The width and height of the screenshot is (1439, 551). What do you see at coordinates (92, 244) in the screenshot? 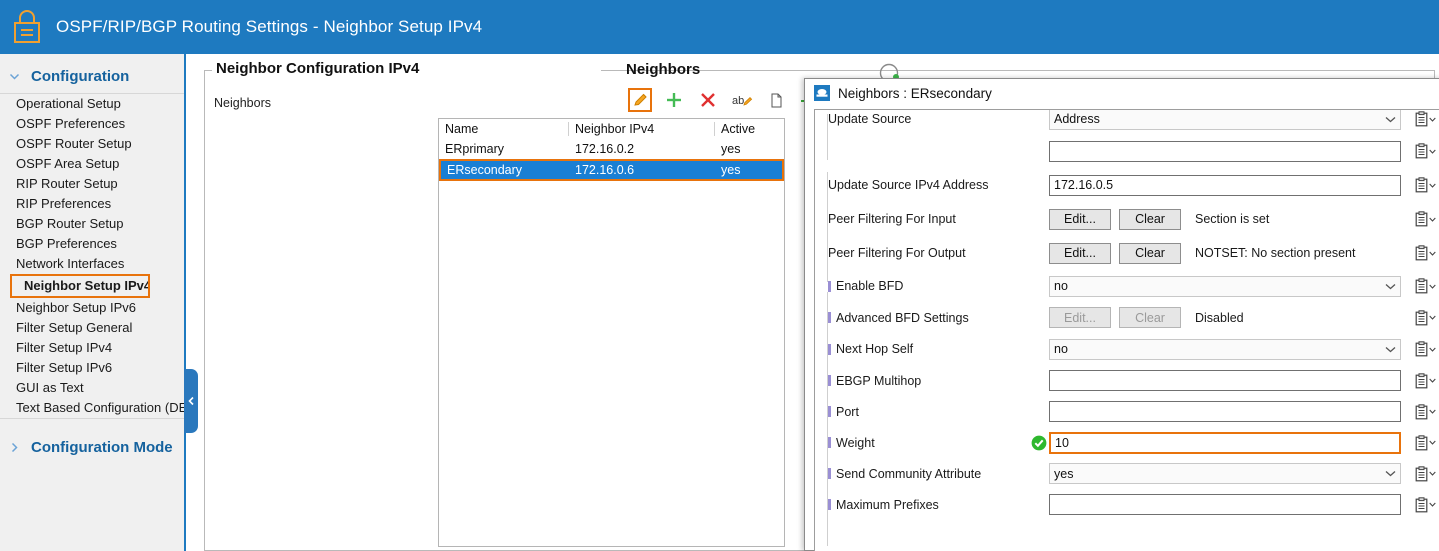
I see `sidebar-item-bgp-preferences: BGP Preferences` at bounding box center [92, 244].